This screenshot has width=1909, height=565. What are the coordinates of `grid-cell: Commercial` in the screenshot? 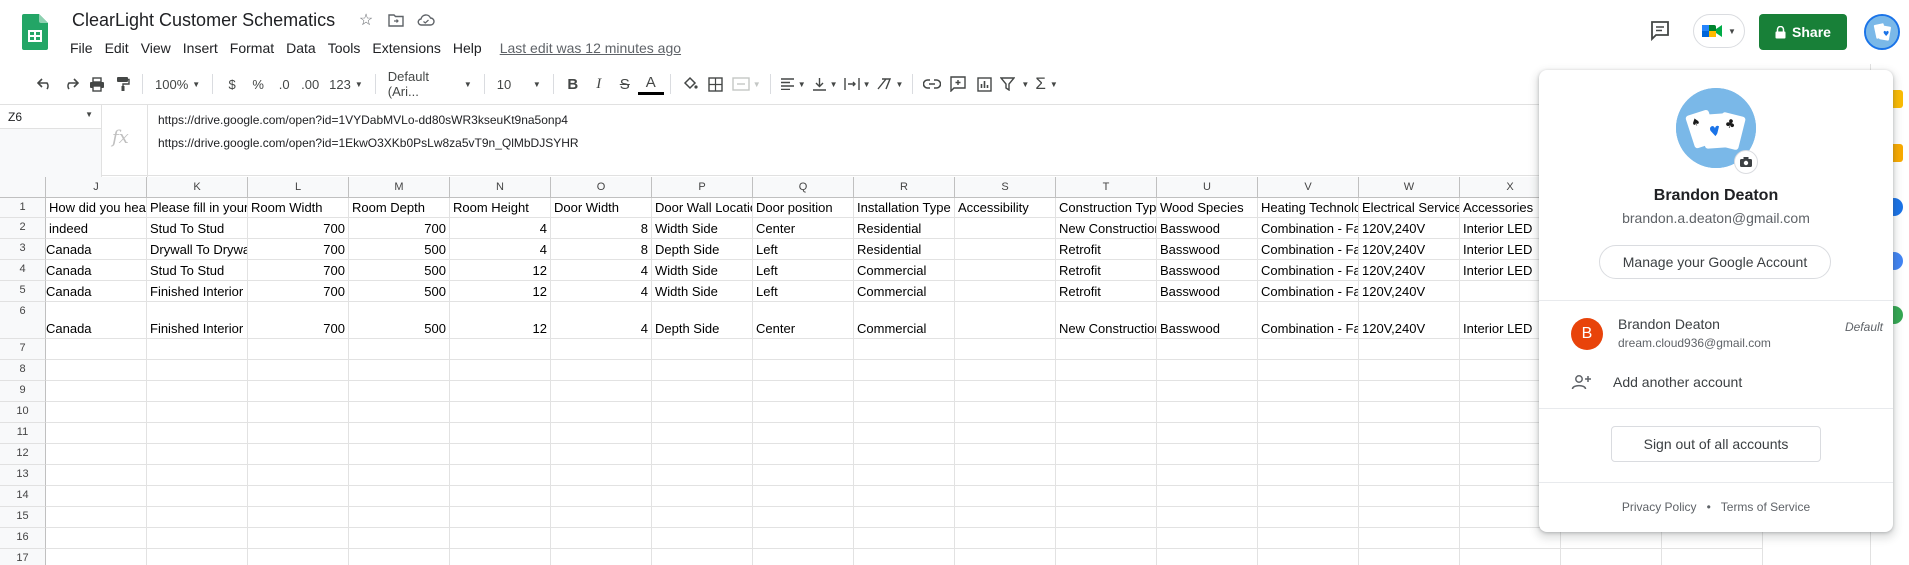 It's located at (904, 320).